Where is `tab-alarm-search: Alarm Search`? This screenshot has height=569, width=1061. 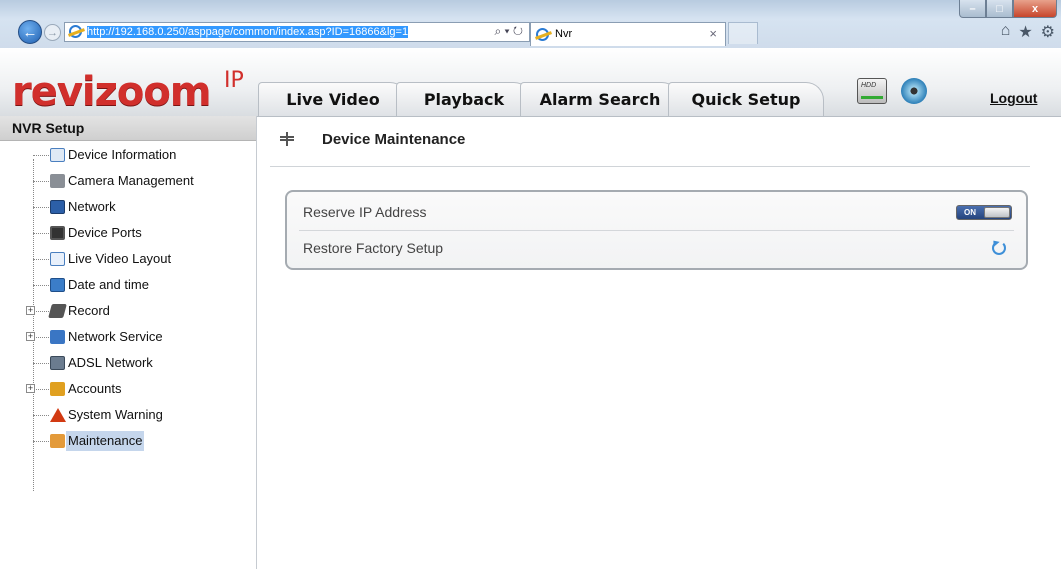
tab-alarm-search: Alarm Search is located at coordinates (600, 99).